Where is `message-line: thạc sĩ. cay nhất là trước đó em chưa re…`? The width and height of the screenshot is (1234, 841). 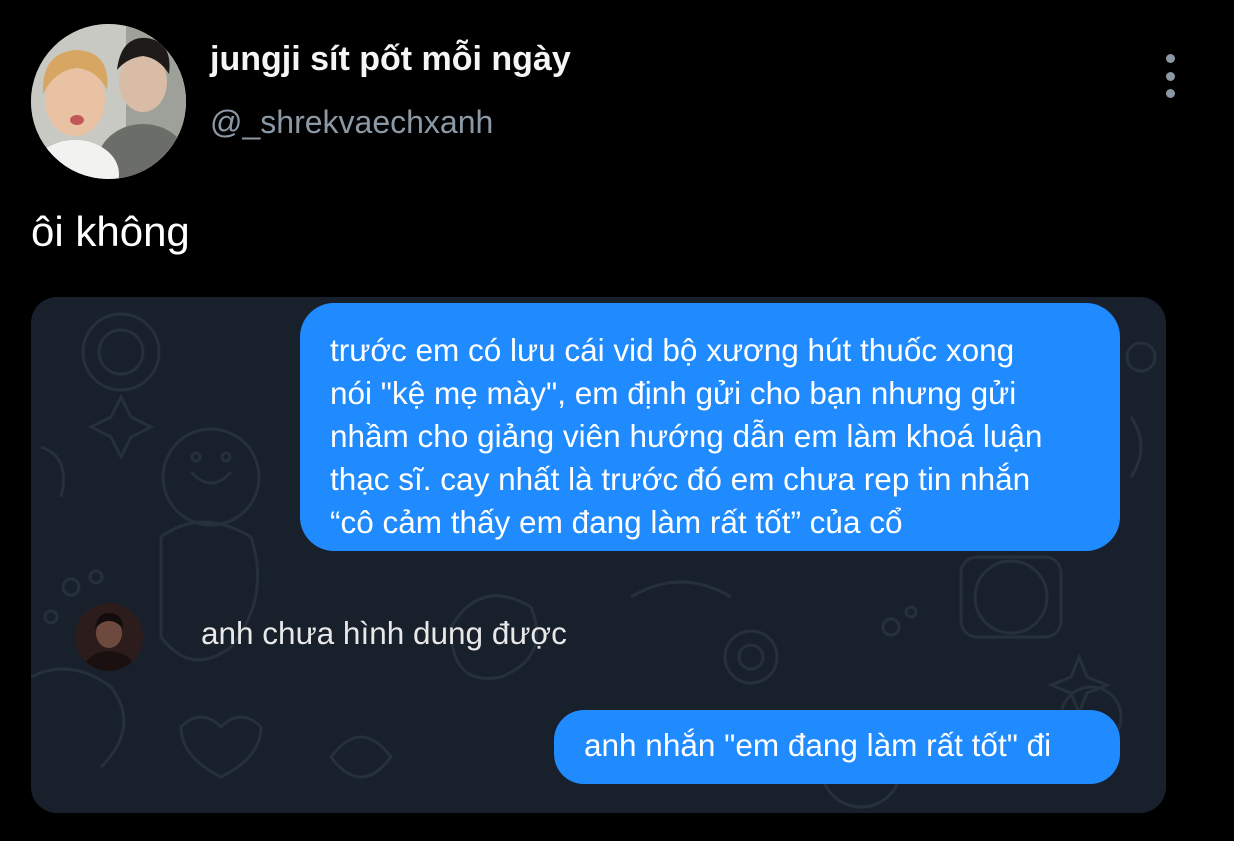 message-line: thạc sĩ. cay nhất là trước đó em chưa re… is located at coordinates (680, 479).